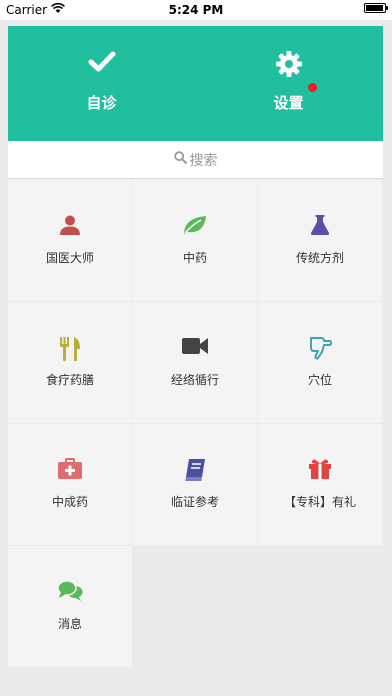  Describe the element at coordinates (70, 591) in the screenshot. I see `chat-bubbles-icon` at that location.